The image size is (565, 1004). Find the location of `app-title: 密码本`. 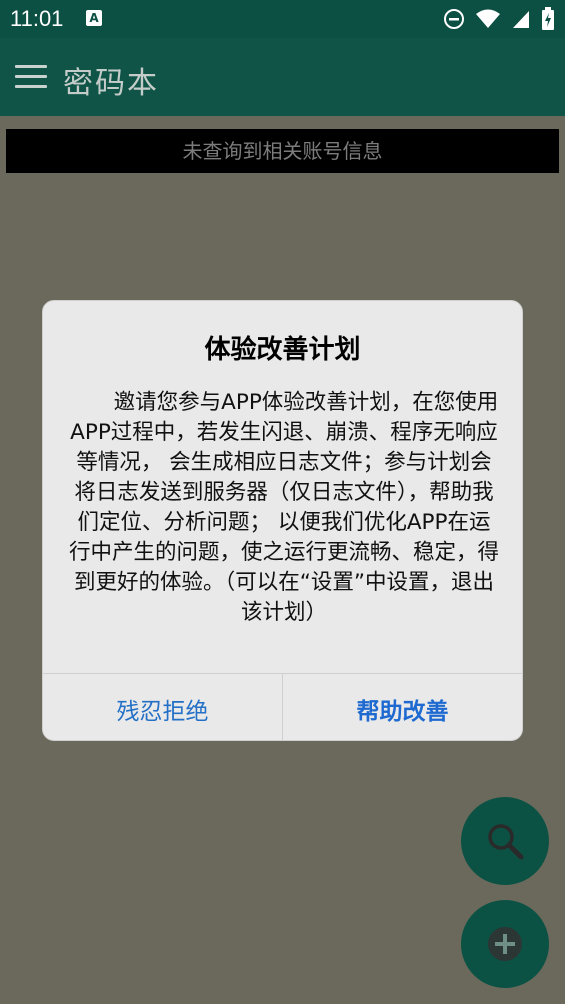

app-title: 密码本 is located at coordinates (111, 83).